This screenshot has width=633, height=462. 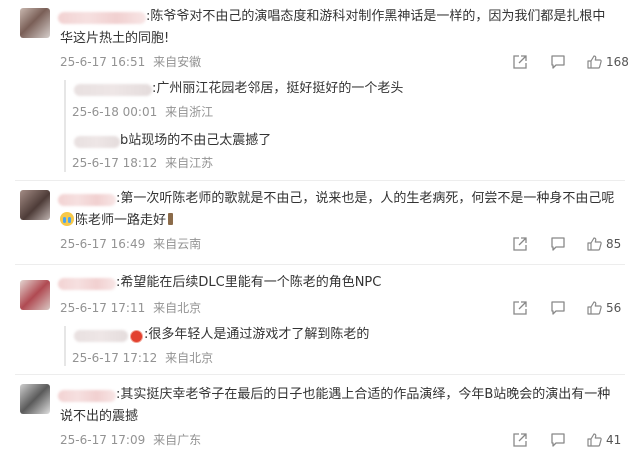 I want to click on reply-time: 25-6-17 17:12, so click(x=115, y=358).